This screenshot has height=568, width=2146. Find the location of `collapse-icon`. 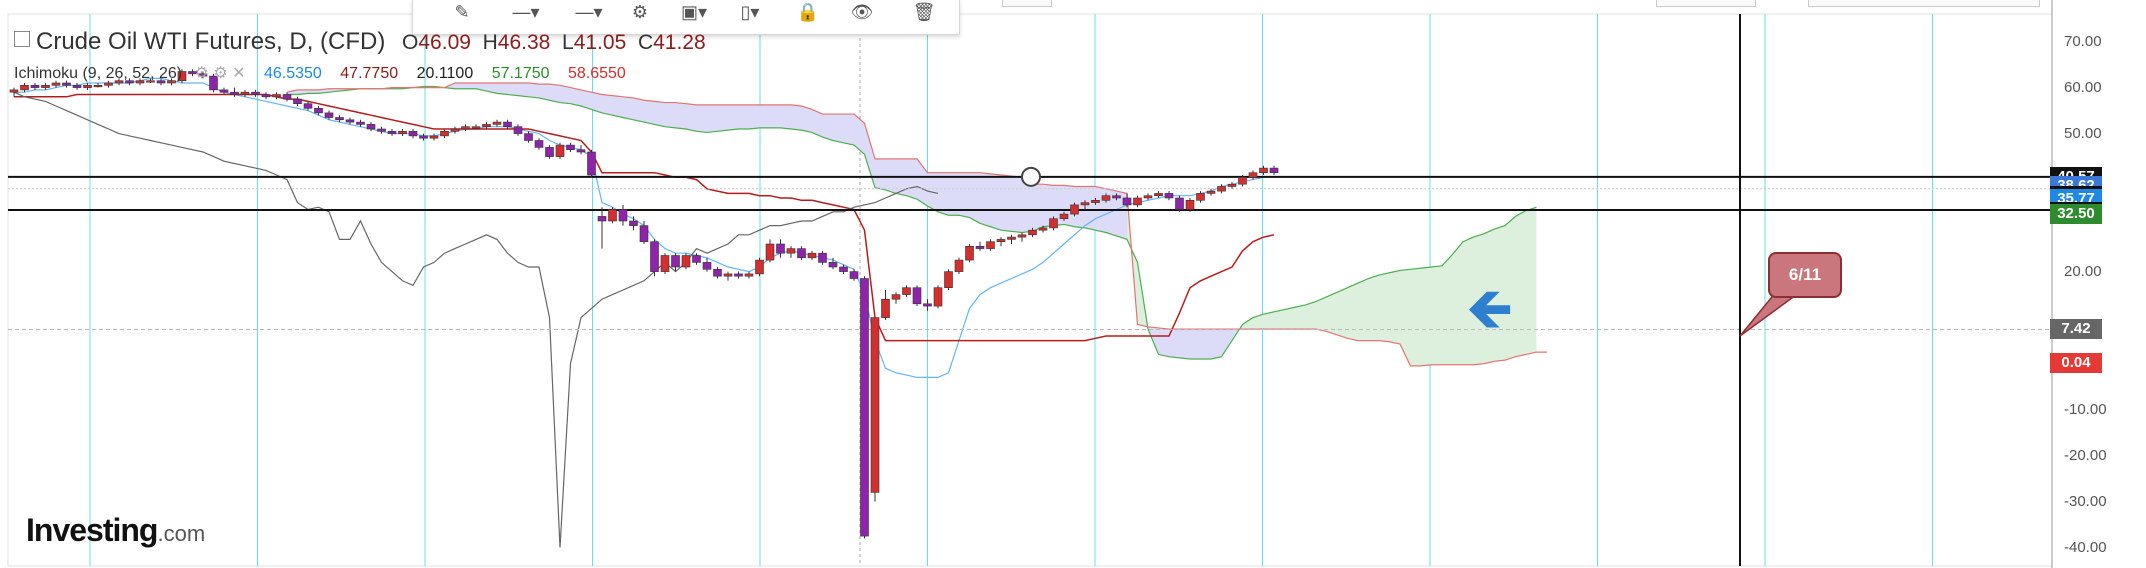

collapse-icon is located at coordinates (22, 39).